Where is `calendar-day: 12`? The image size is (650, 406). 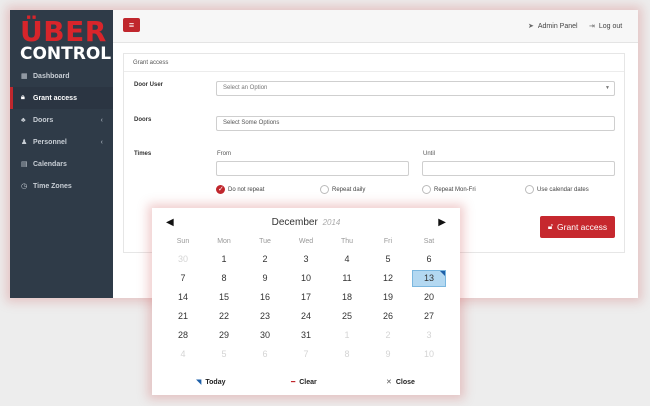 calendar-day: 12 is located at coordinates (388, 278).